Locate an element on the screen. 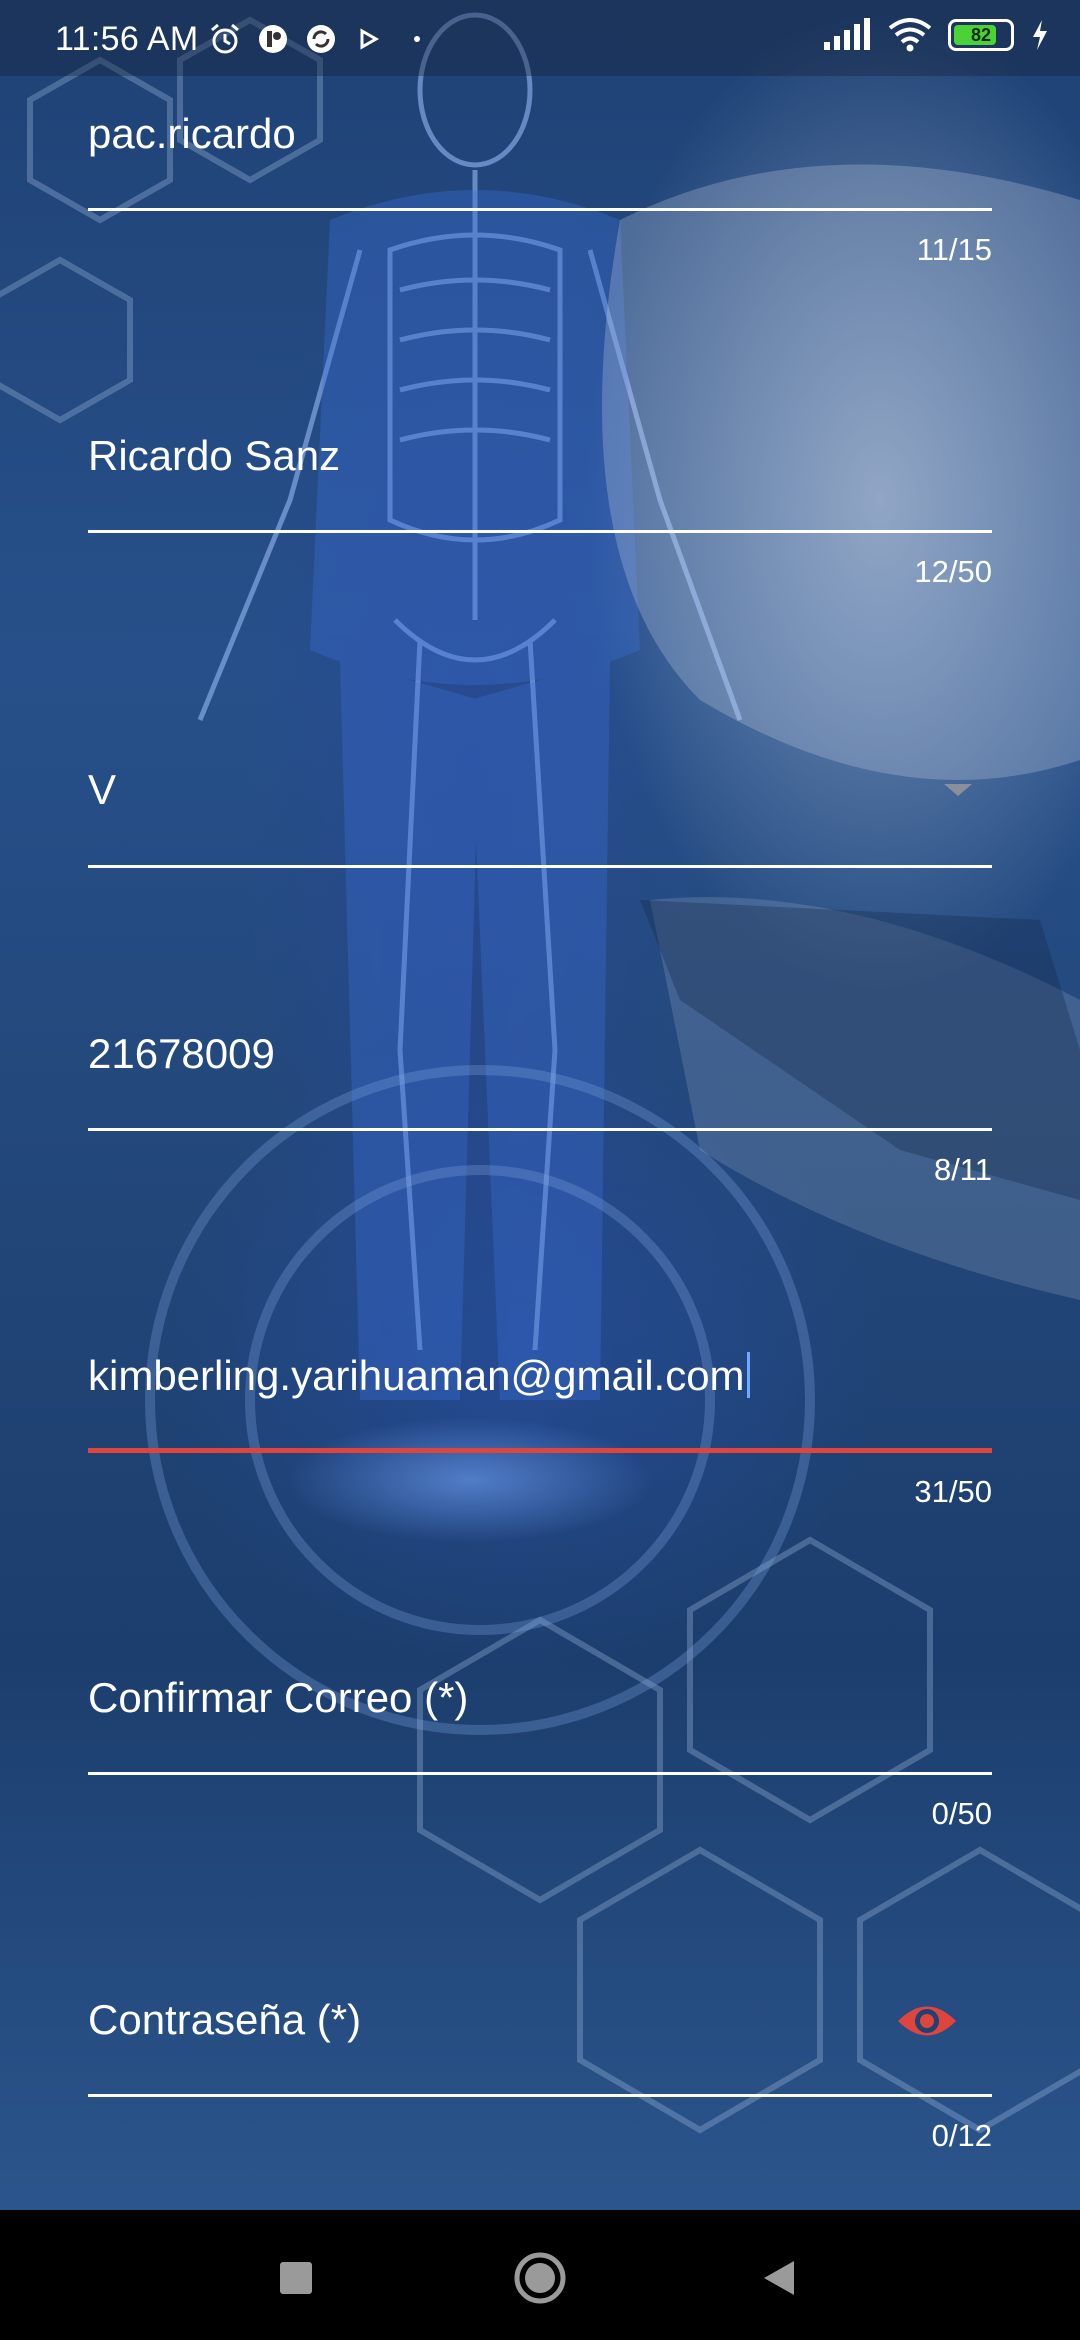 This screenshot has width=1080, height=2340. email-underline is located at coordinates (540, 1450).